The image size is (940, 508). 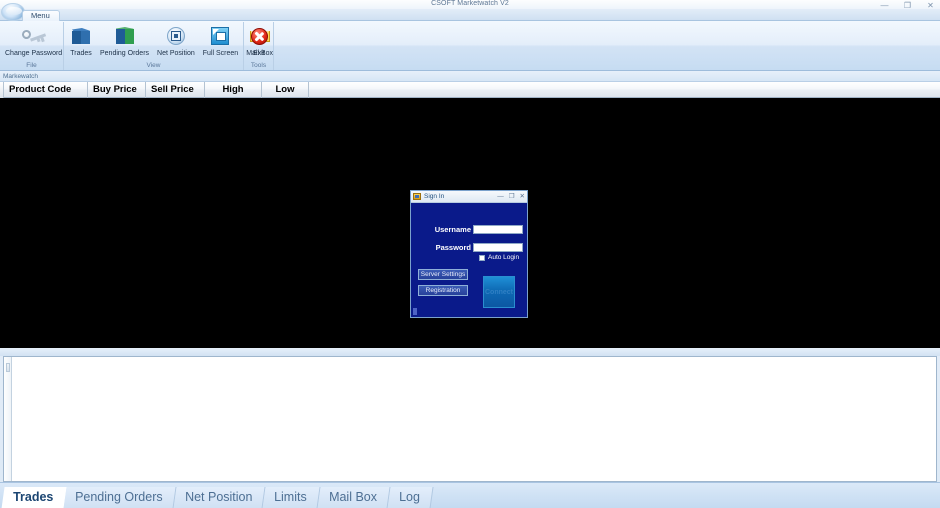 I want to click on tab-trades: Trades, so click(x=34, y=497).